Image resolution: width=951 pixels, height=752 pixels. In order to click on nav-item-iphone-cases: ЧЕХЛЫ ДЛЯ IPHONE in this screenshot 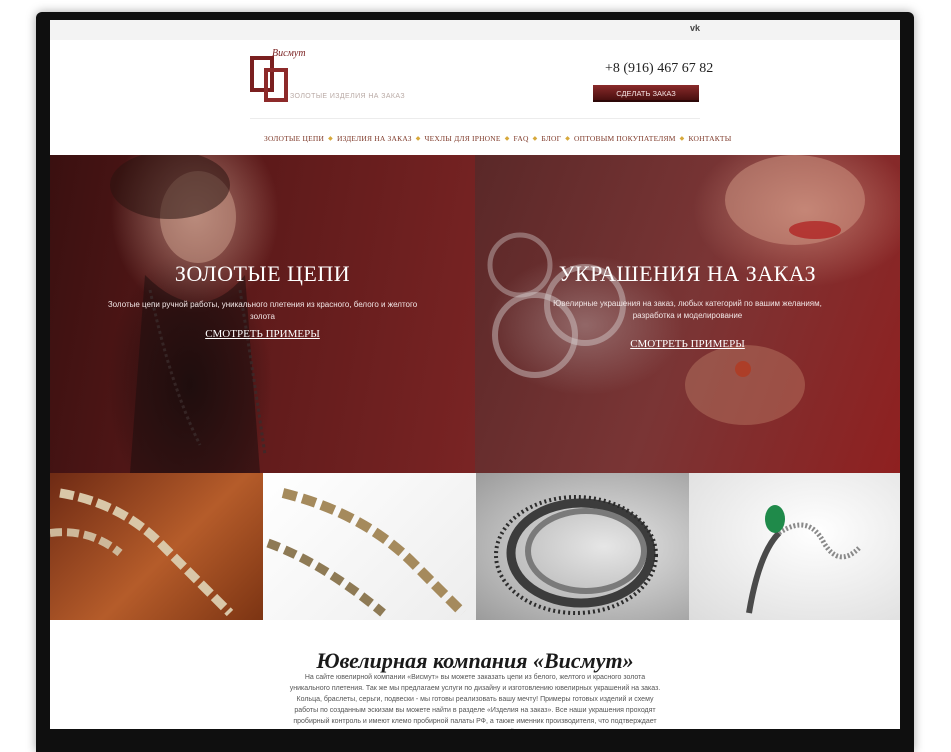, I will do `click(463, 138)`.